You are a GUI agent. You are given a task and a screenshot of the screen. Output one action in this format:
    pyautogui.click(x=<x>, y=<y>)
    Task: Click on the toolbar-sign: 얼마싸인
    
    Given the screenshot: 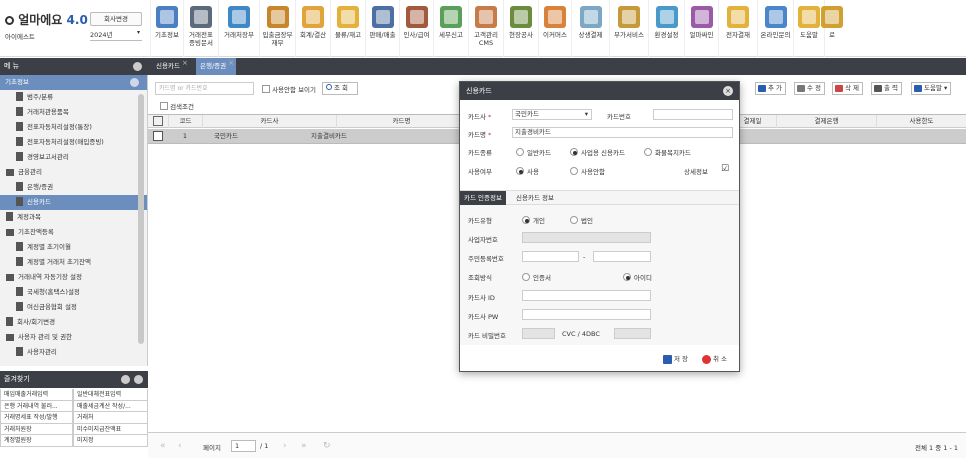 What is the action you would take?
    pyautogui.click(x=701, y=28)
    